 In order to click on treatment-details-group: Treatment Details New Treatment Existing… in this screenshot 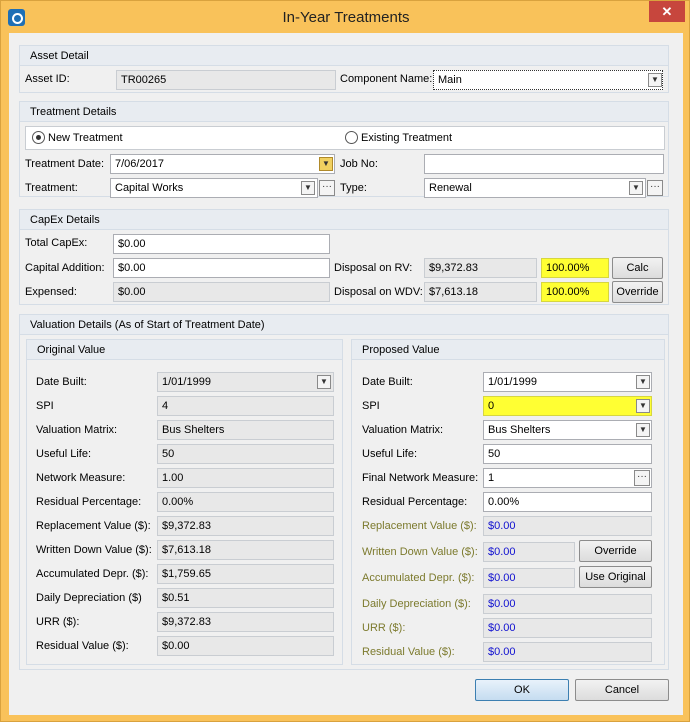, I will do `click(344, 149)`.